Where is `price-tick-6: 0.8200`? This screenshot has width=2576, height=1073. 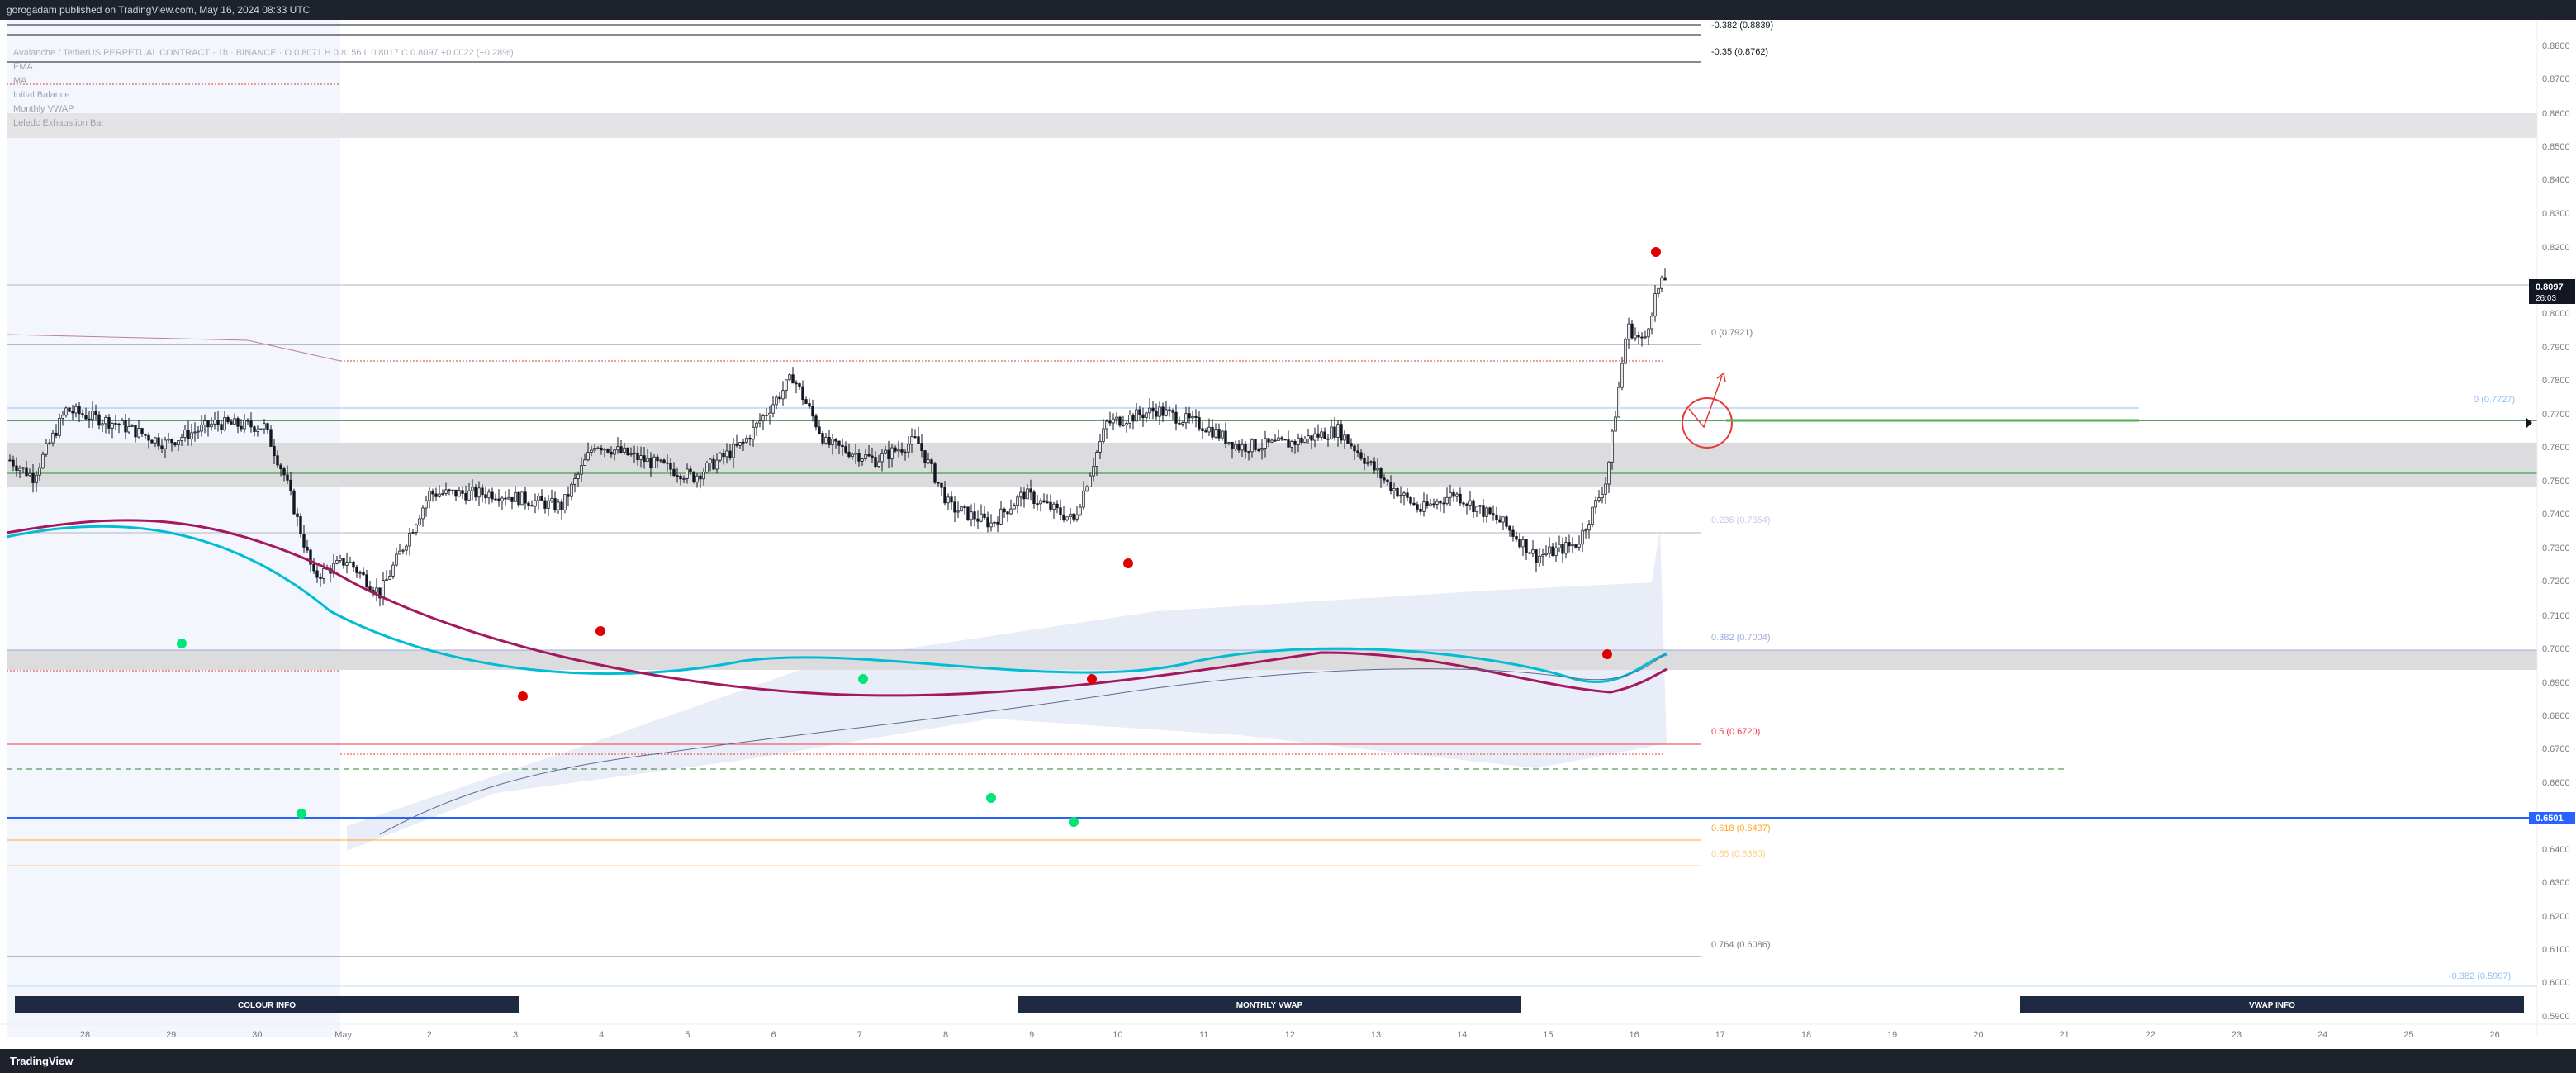
price-tick-6: 0.8200 is located at coordinates (2556, 248).